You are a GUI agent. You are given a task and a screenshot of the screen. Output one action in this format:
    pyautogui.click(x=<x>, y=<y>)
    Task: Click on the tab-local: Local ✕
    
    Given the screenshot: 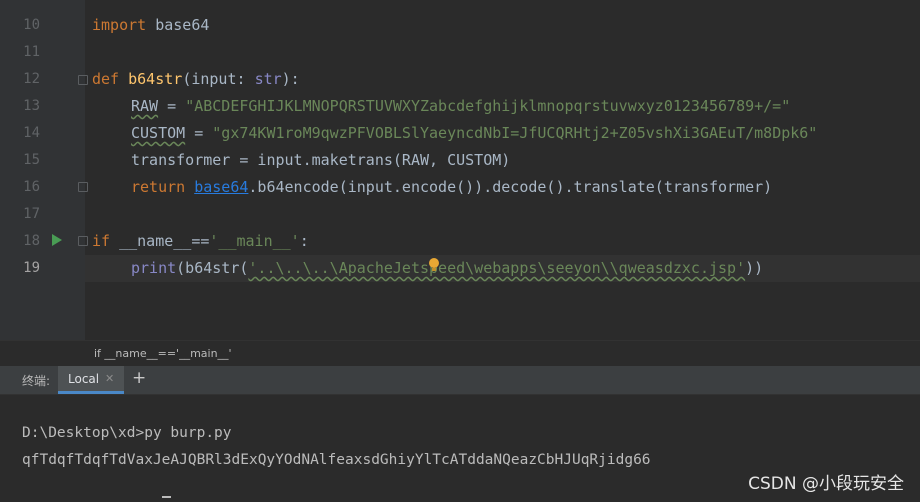 What is the action you would take?
    pyautogui.click(x=91, y=380)
    